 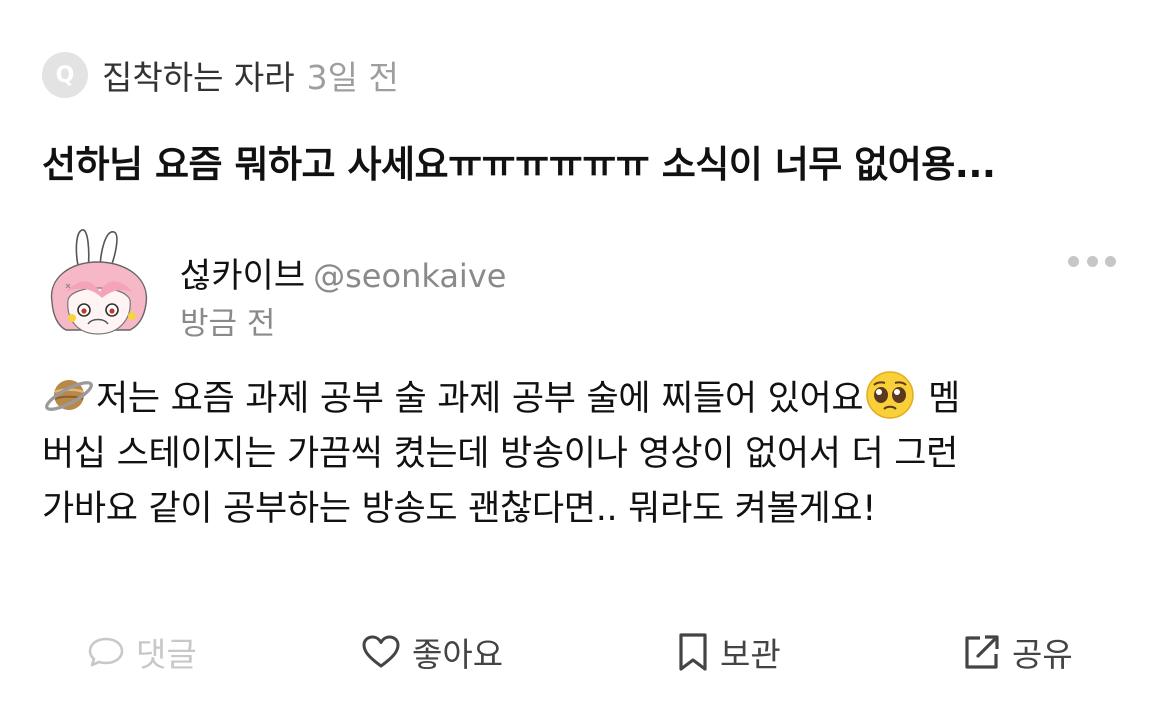 I want to click on question-badge-letter: Q, so click(x=65, y=75).